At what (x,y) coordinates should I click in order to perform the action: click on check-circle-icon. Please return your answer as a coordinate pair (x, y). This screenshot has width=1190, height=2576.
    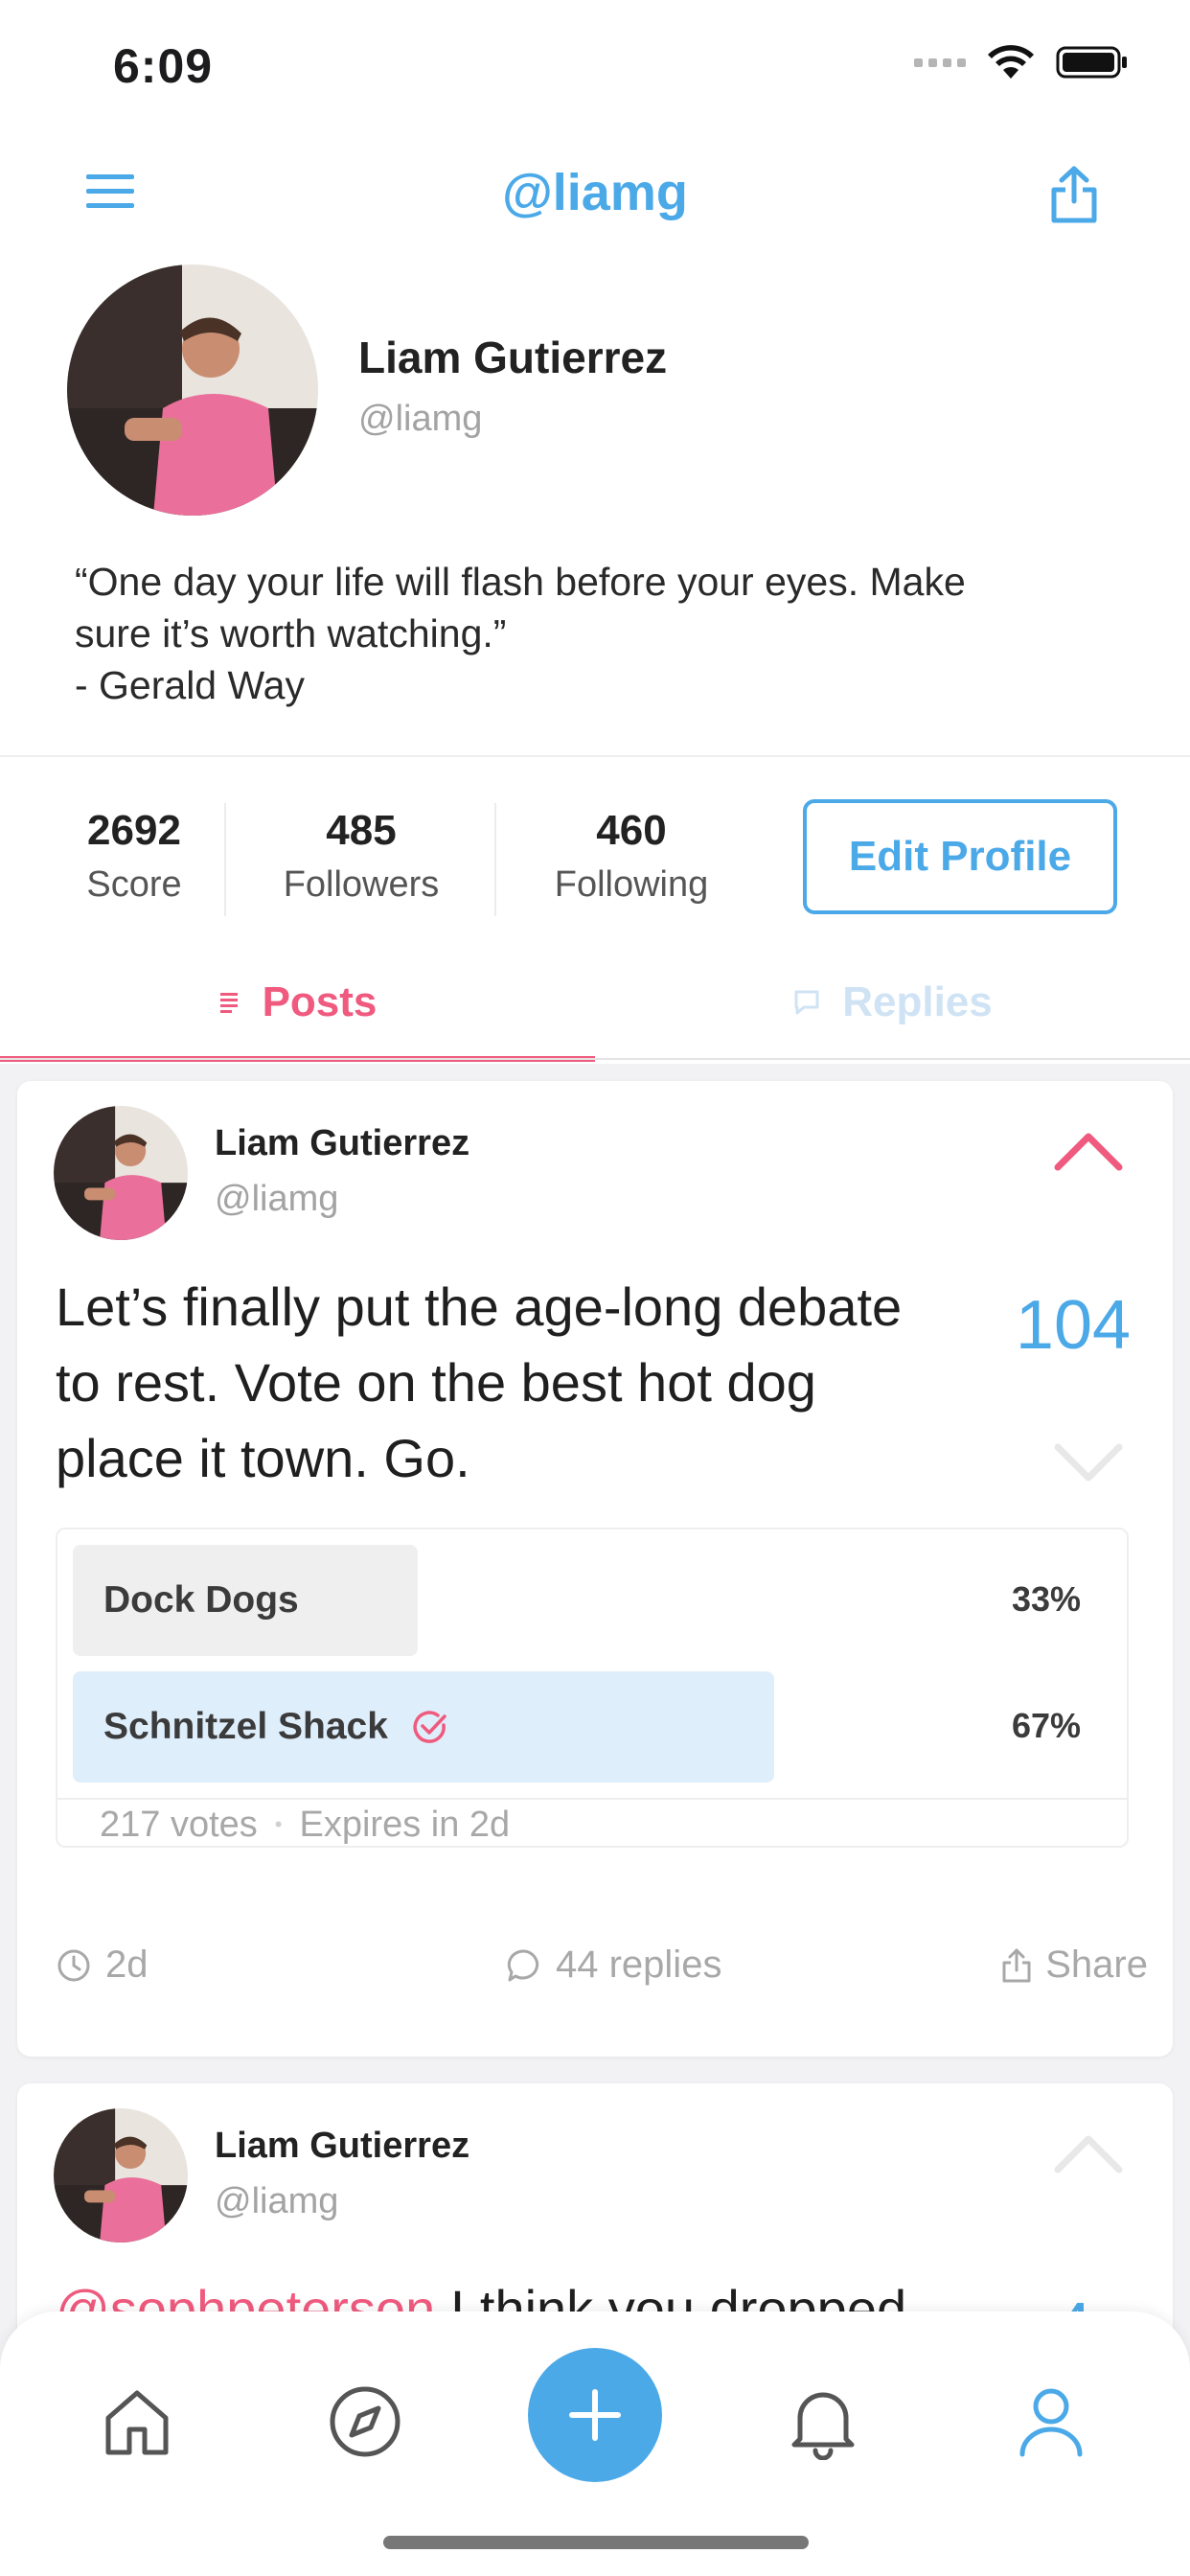
    Looking at the image, I should click on (429, 1727).